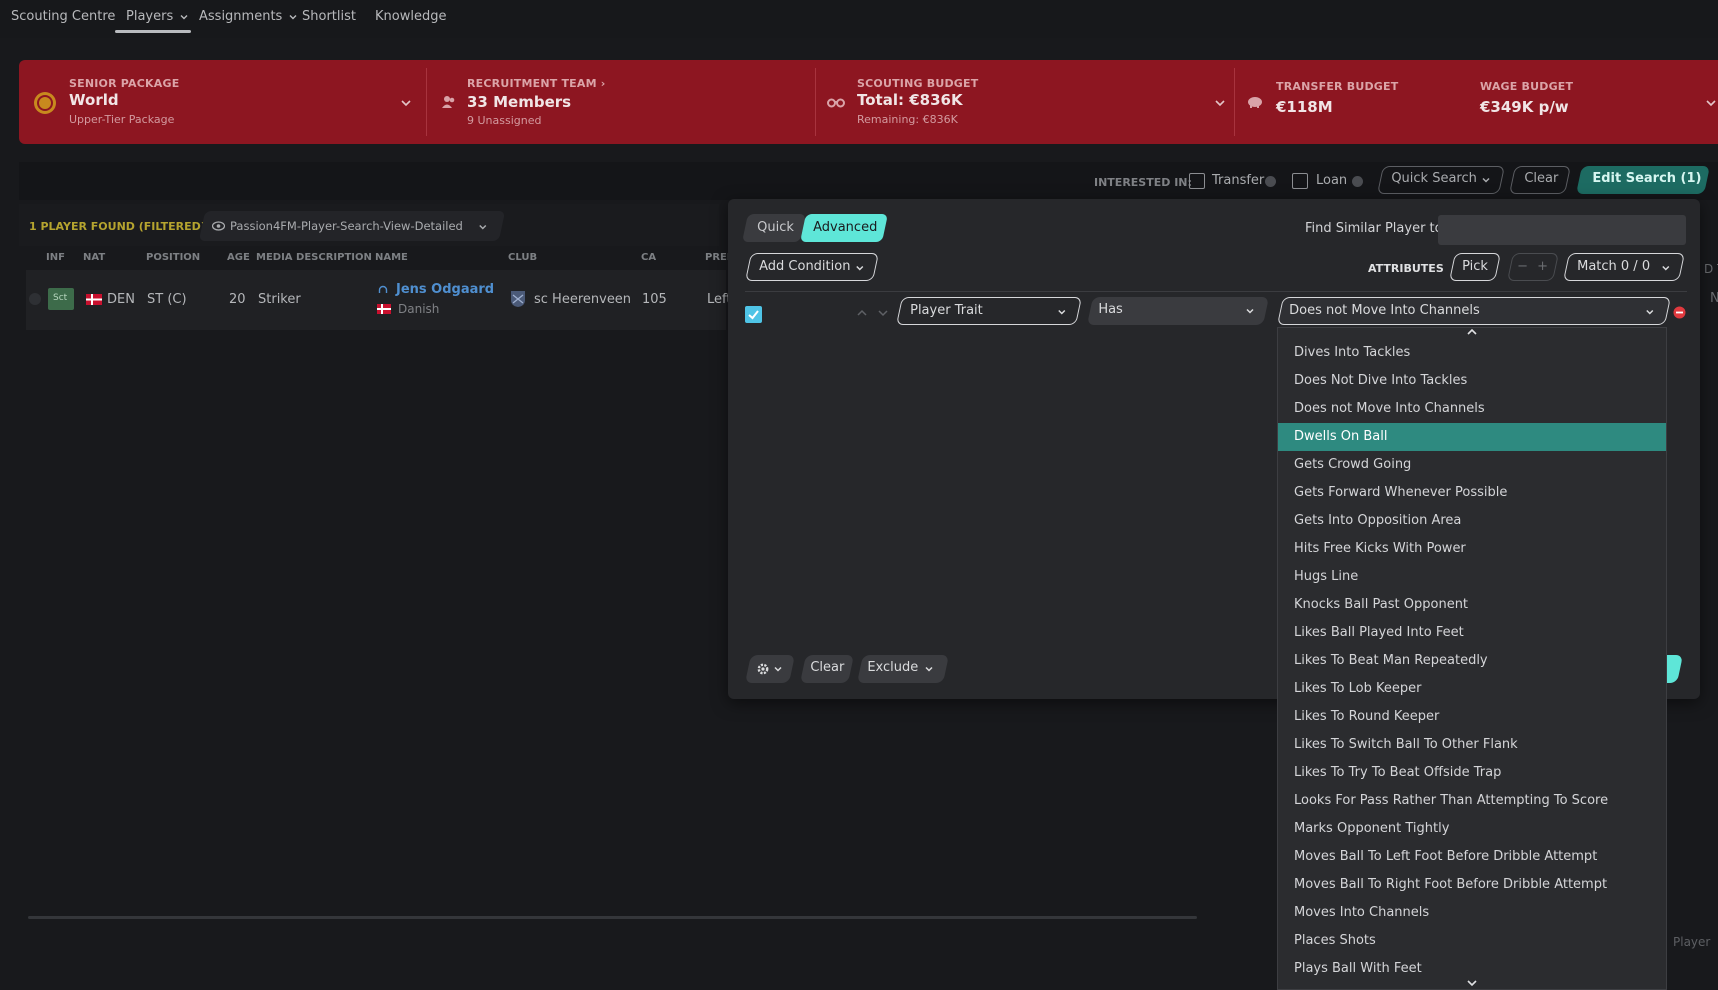 The width and height of the screenshot is (1718, 990). Describe the element at coordinates (1472, 381) in the screenshot. I see `dropdown-option: Does Not Dive Into Tackles` at that location.